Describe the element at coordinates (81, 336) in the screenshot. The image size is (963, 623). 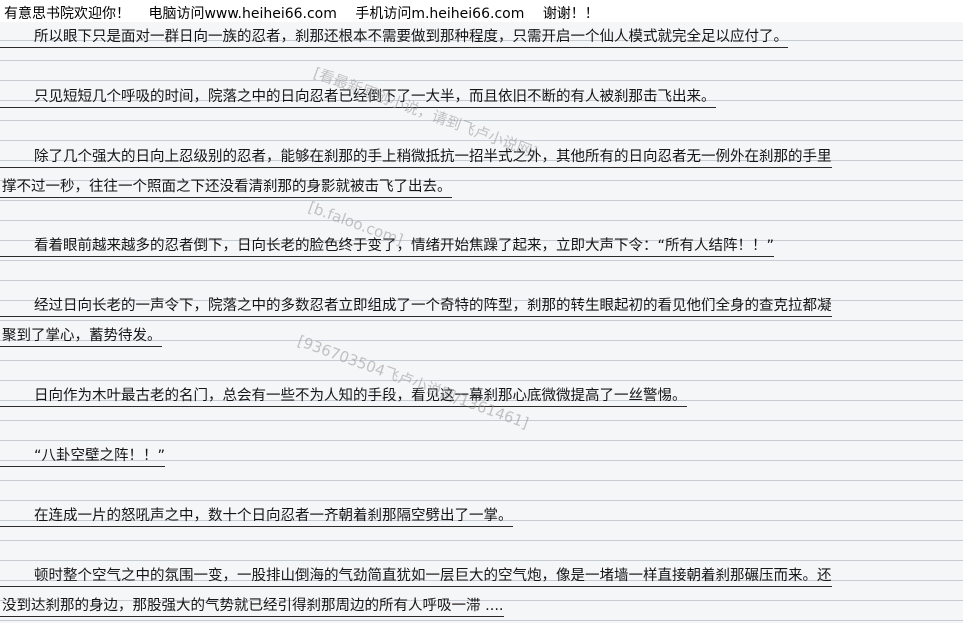
I see `text-line-7: 聚到了掌心，蓄势待发。` at that location.